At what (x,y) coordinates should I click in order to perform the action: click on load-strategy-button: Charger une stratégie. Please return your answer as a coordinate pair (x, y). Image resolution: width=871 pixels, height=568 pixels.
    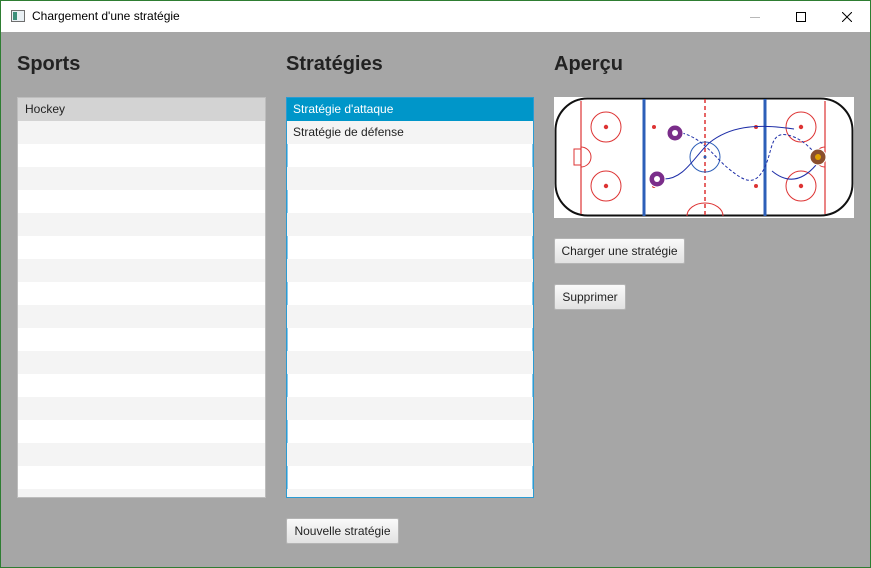
    Looking at the image, I should click on (619, 251).